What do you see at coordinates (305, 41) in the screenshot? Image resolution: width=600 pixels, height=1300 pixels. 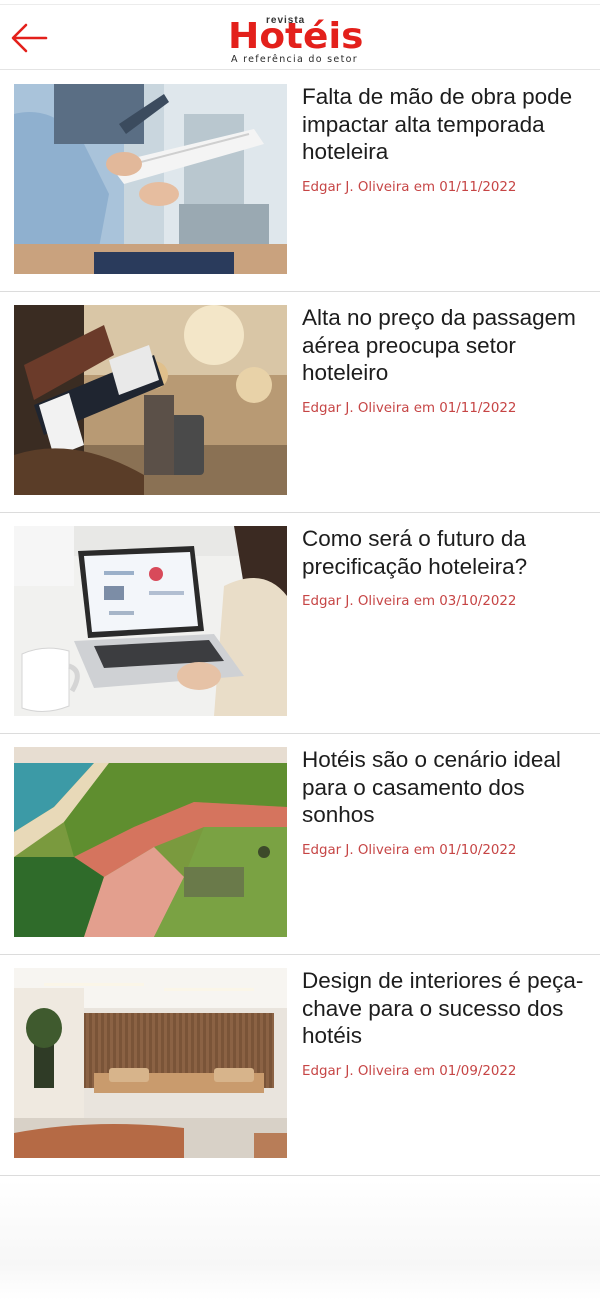 I see `revista-hoteis-logo: Hotéis revista A referência do setor` at bounding box center [305, 41].